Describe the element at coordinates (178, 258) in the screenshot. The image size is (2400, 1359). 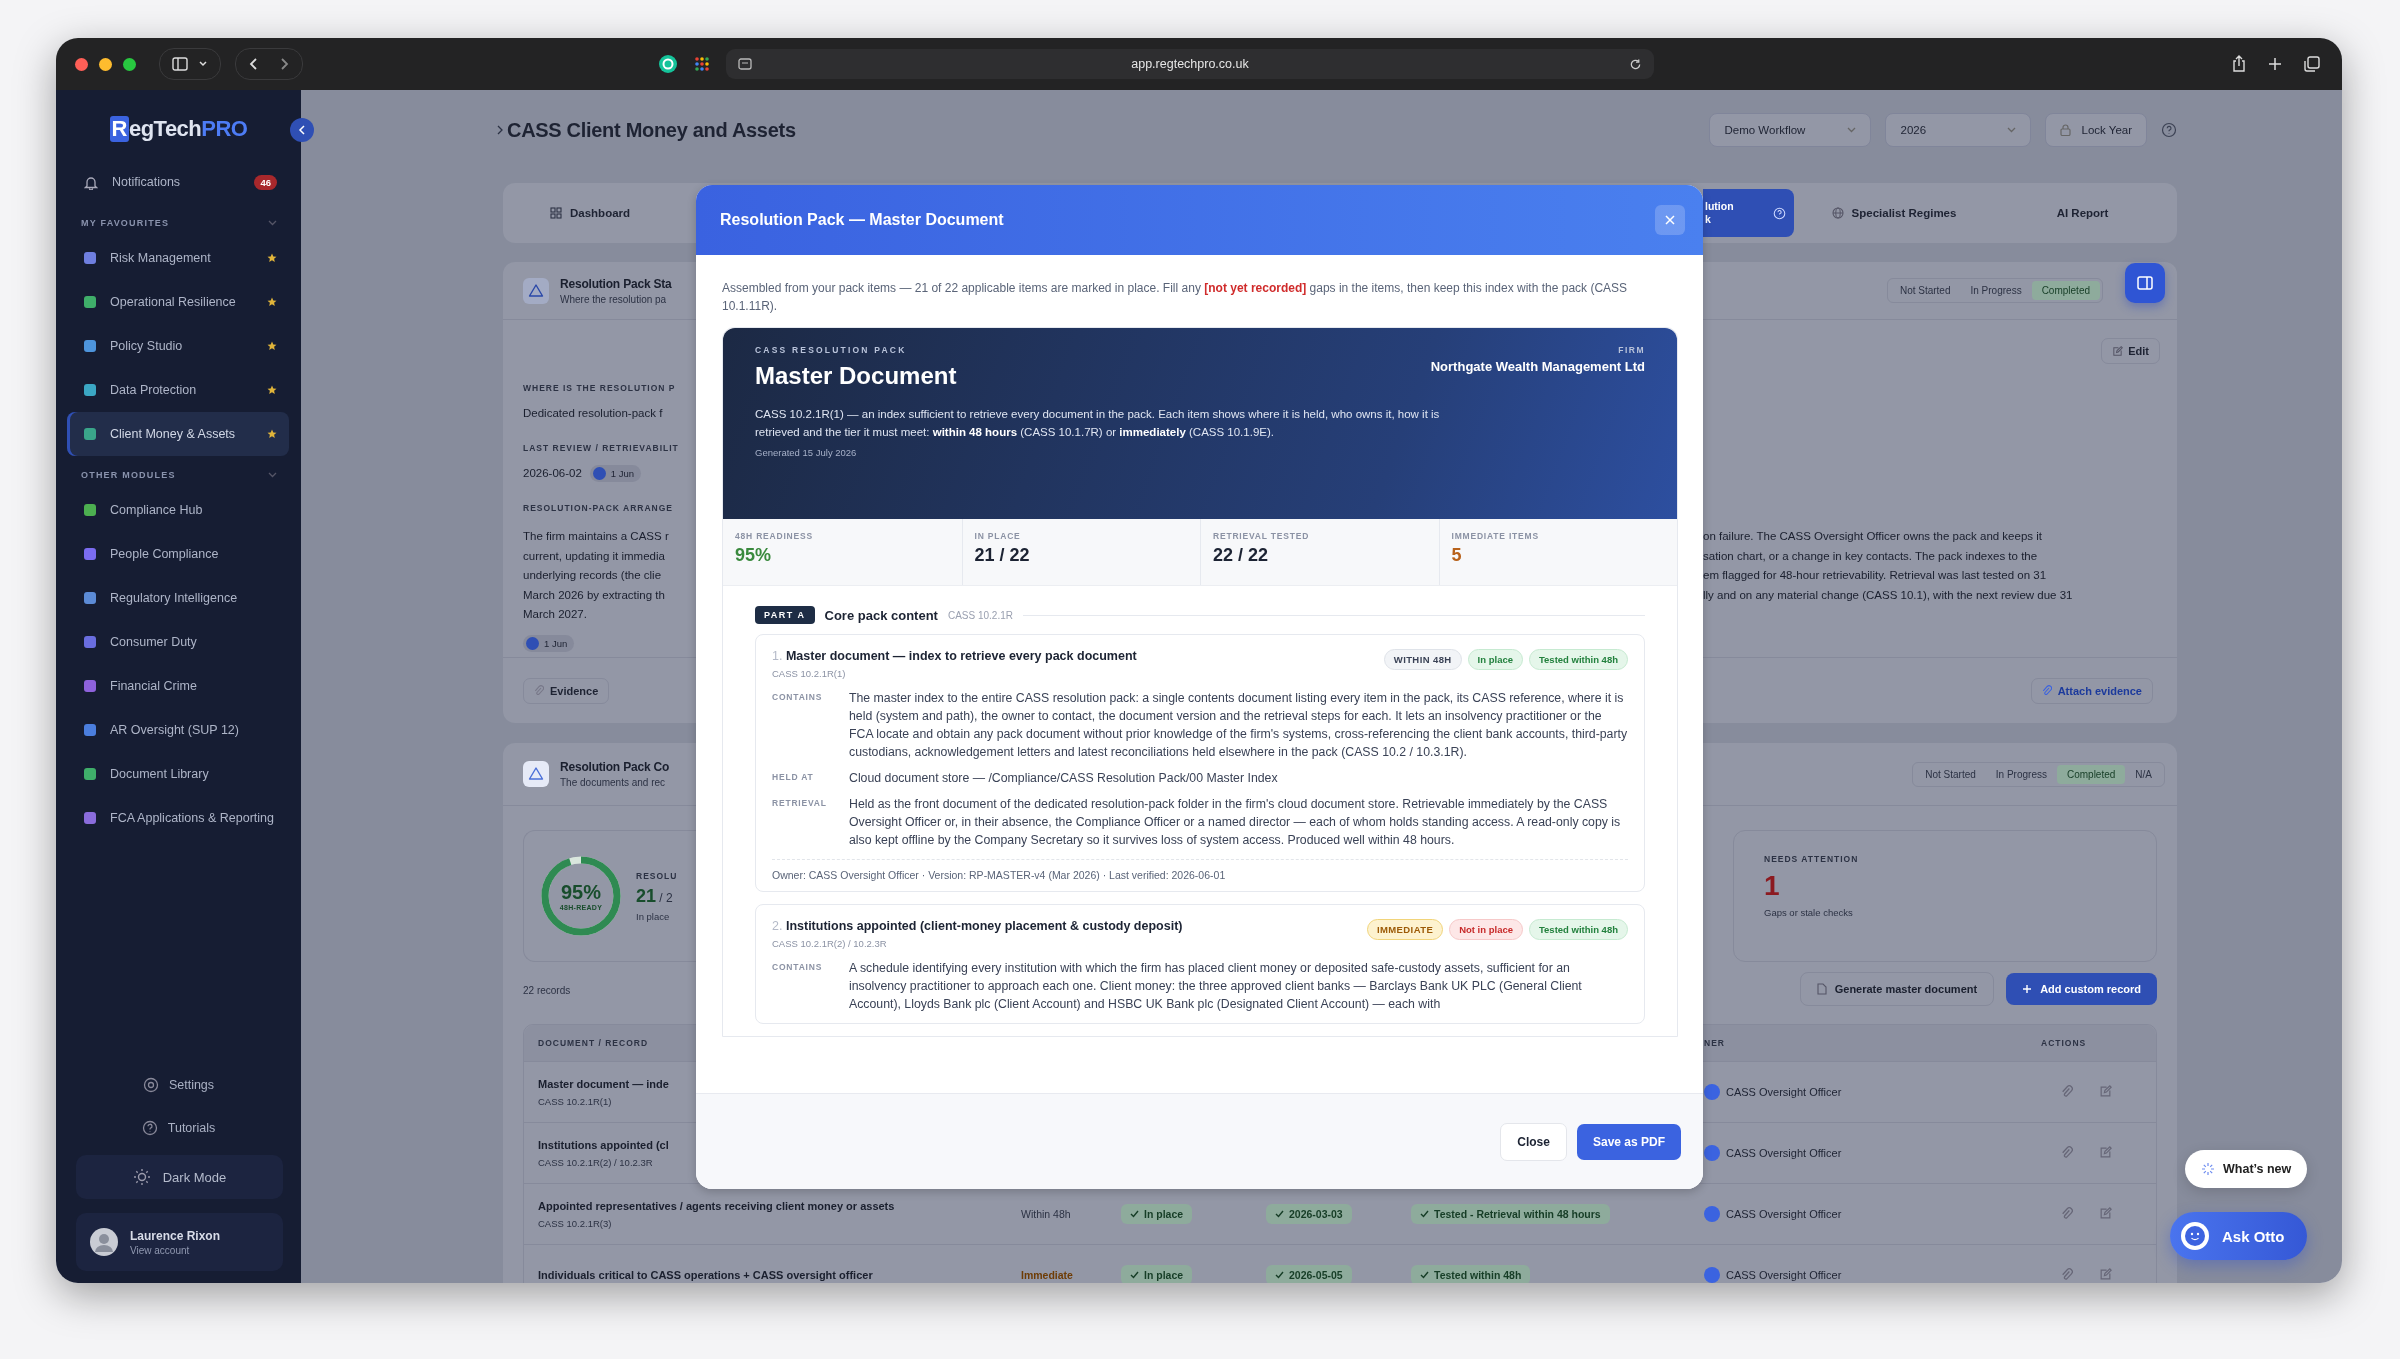
I see `sidebar-item: Risk Management` at that location.